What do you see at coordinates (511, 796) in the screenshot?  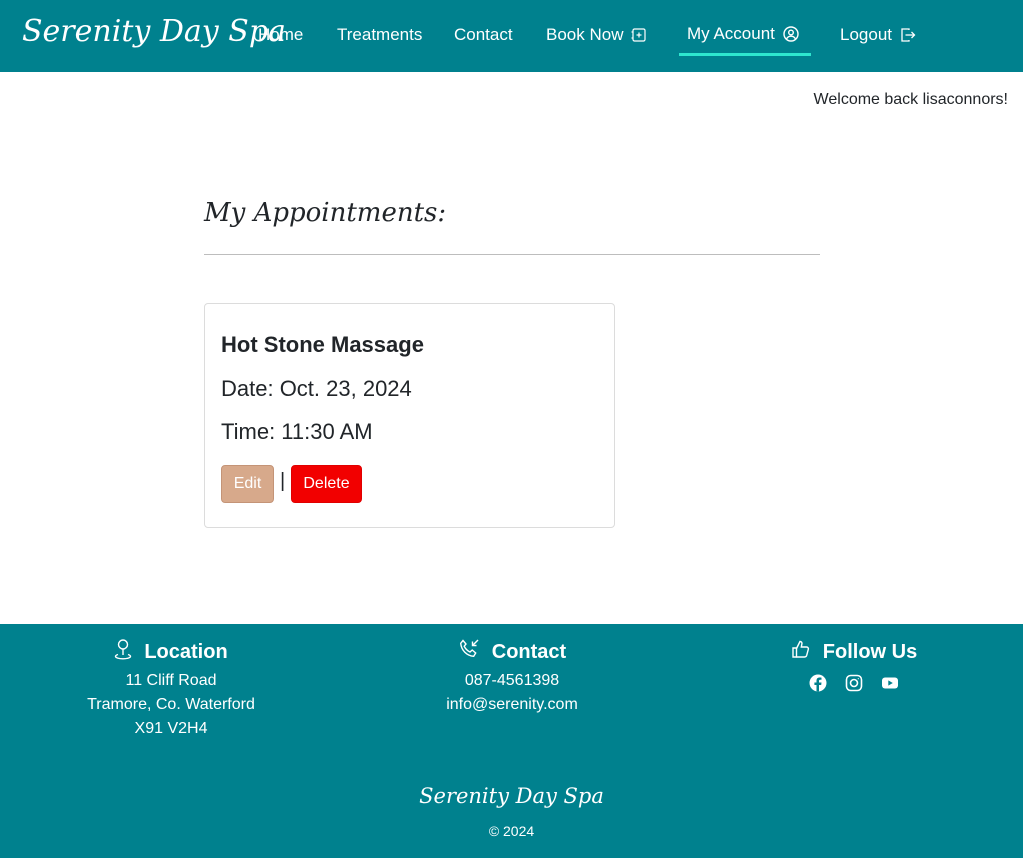 I see `footer-brand: Serenity Day Spa` at bounding box center [511, 796].